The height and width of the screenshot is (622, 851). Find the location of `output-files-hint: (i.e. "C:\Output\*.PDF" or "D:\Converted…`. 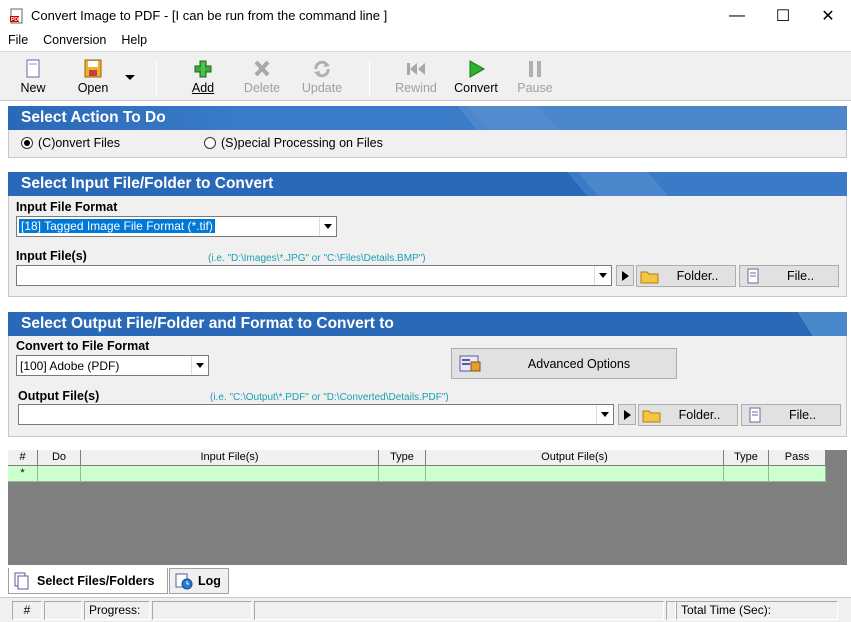

output-files-hint: (i.e. "C:\Output\*.PDF" or "D:\Converted… is located at coordinates (329, 397).